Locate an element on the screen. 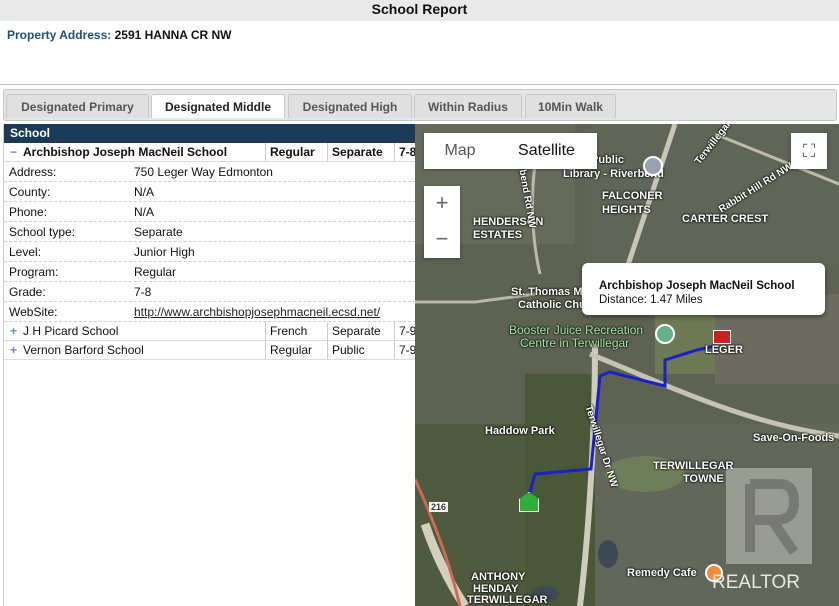 The width and height of the screenshot is (839, 606). school-program: French is located at coordinates (289, 331).